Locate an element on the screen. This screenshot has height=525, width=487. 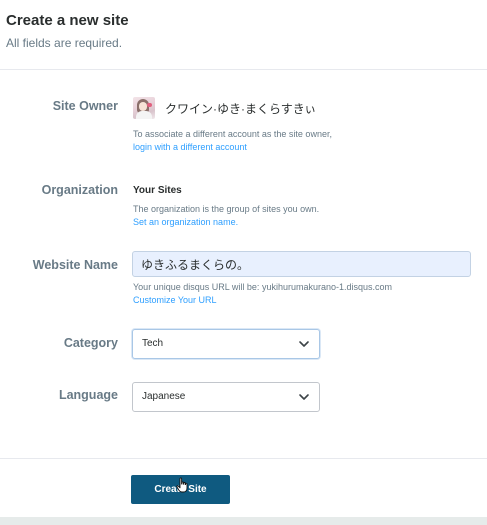
set-organization-name-link: Set an organization name. is located at coordinates (185, 222).